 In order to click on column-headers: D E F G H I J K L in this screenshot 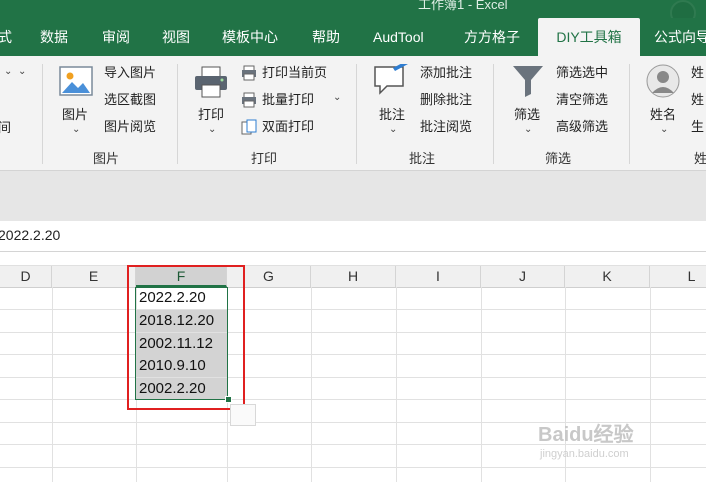, I will do `click(353, 276)`.